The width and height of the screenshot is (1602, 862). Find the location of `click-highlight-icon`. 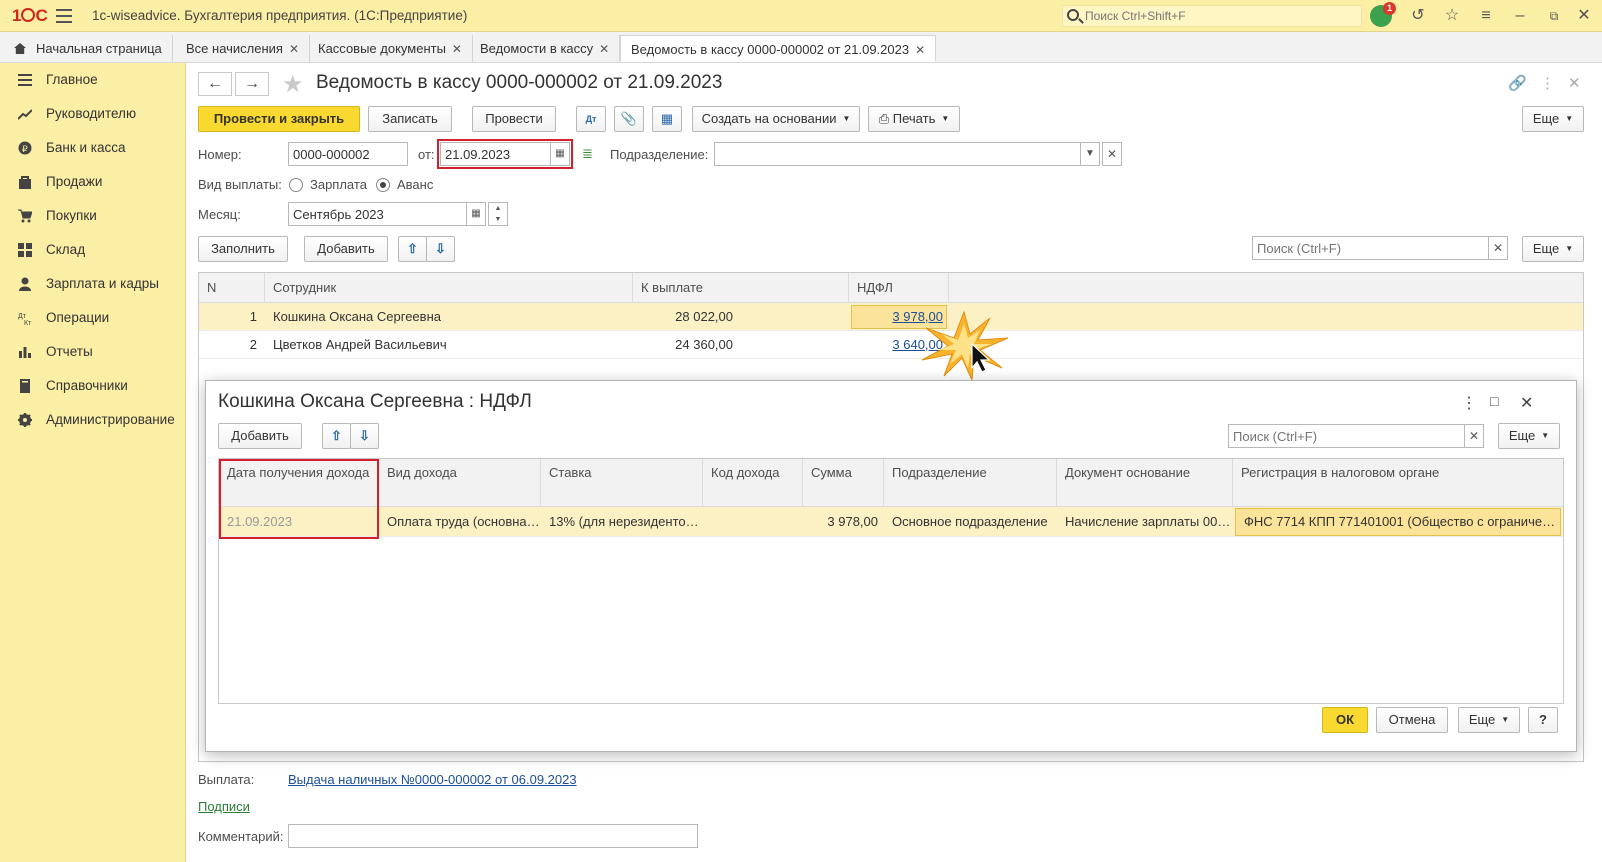

click-highlight-icon is located at coordinates (965, 346).